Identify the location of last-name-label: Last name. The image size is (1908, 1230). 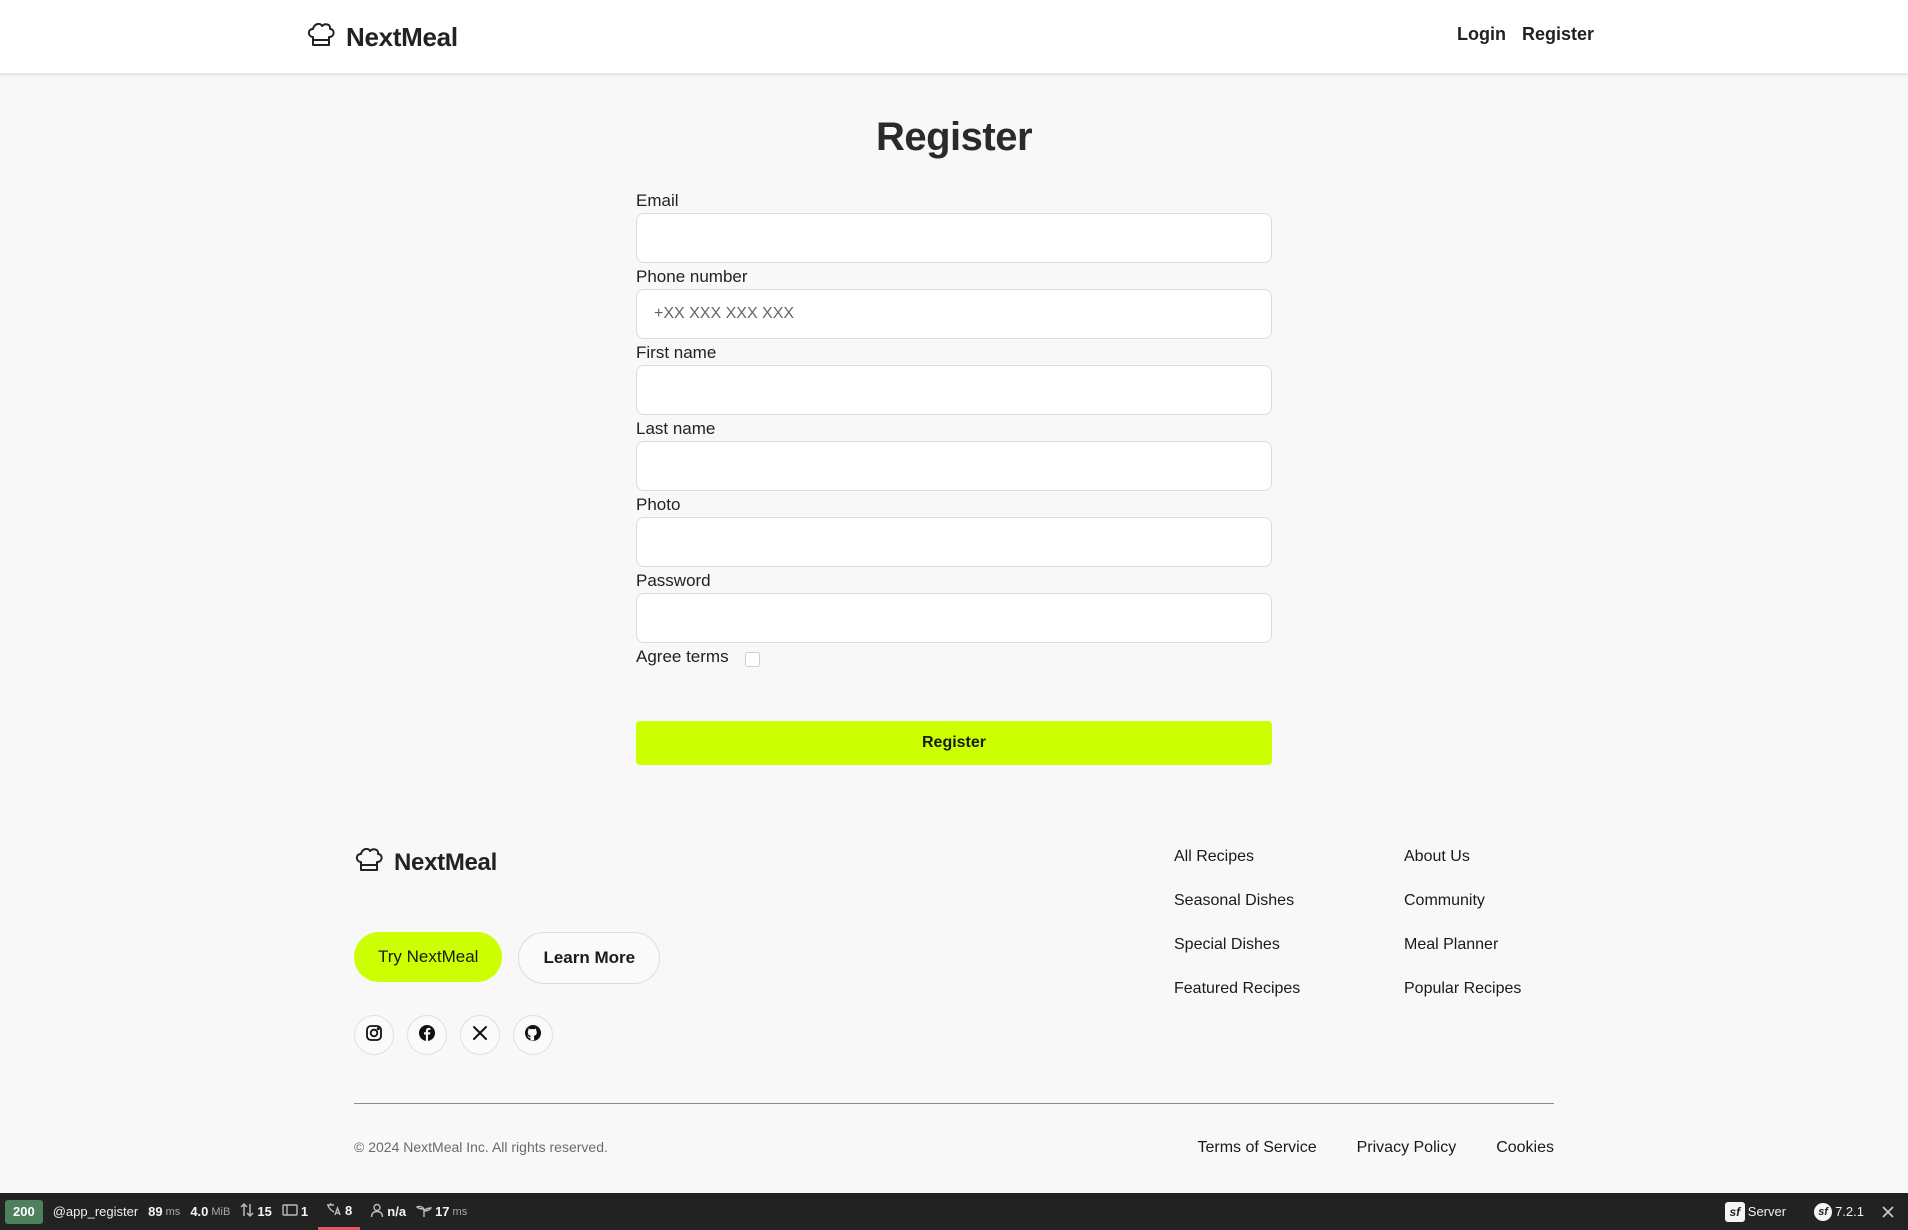
(676, 428).